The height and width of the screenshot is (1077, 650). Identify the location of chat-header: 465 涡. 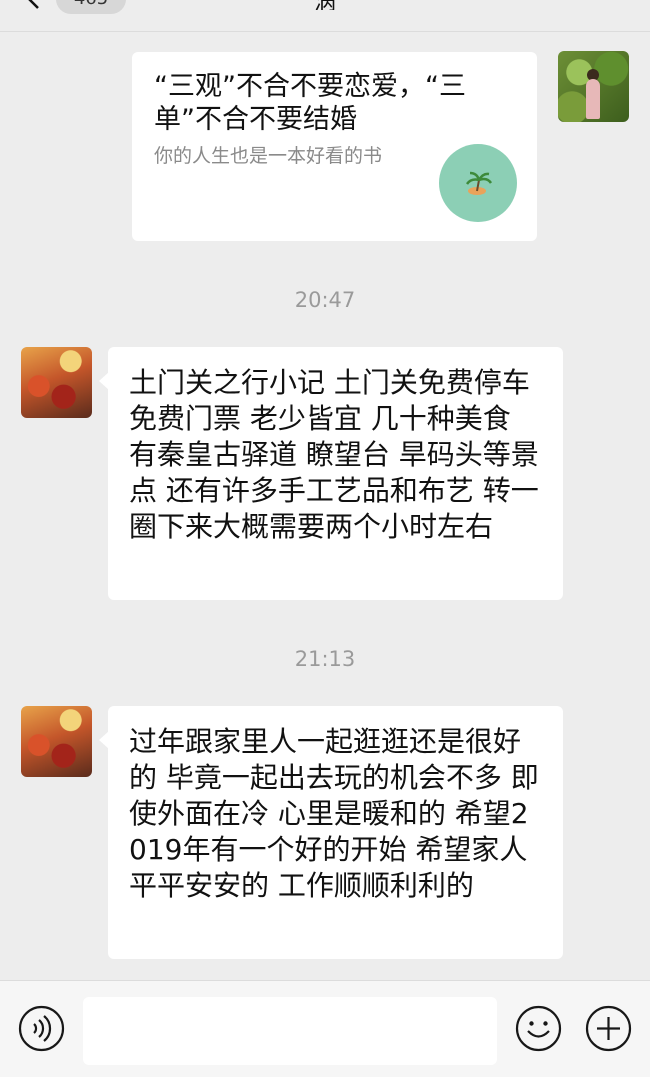
(325, 16).